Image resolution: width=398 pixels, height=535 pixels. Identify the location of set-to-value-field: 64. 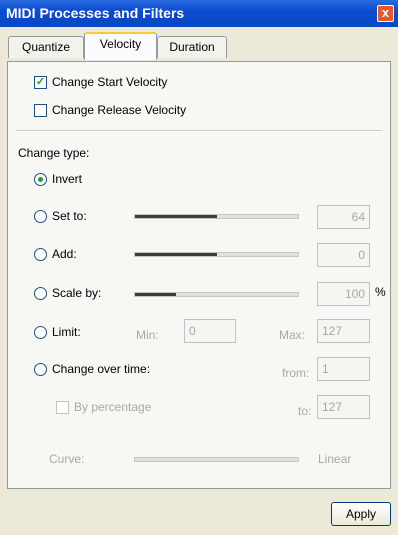
(343, 217).